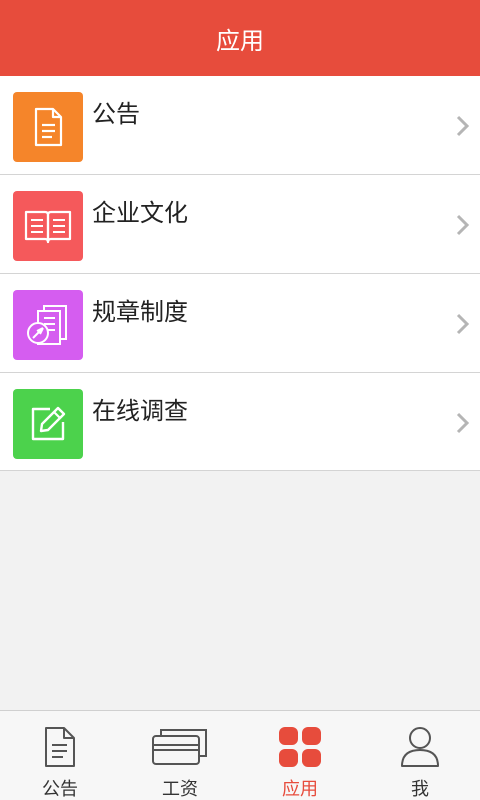 The height and width of the screenshot is (800, 480). I want to click on grid-icon, so click(300, 747).